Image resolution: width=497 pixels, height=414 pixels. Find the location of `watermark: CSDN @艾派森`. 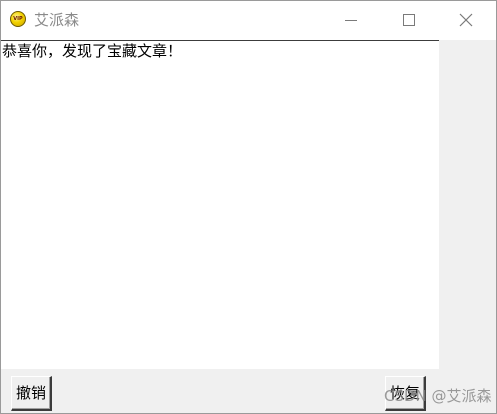

watermark: CSDN @艾派森 is located at coordinates (438, 396).